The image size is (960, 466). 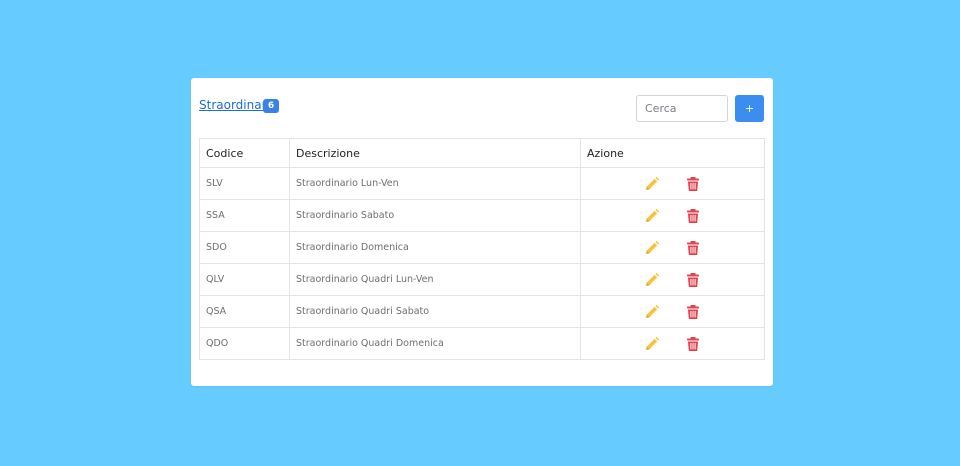 I want to click on cell-description: Straordinario Domenica, so click(x=435, y=247).